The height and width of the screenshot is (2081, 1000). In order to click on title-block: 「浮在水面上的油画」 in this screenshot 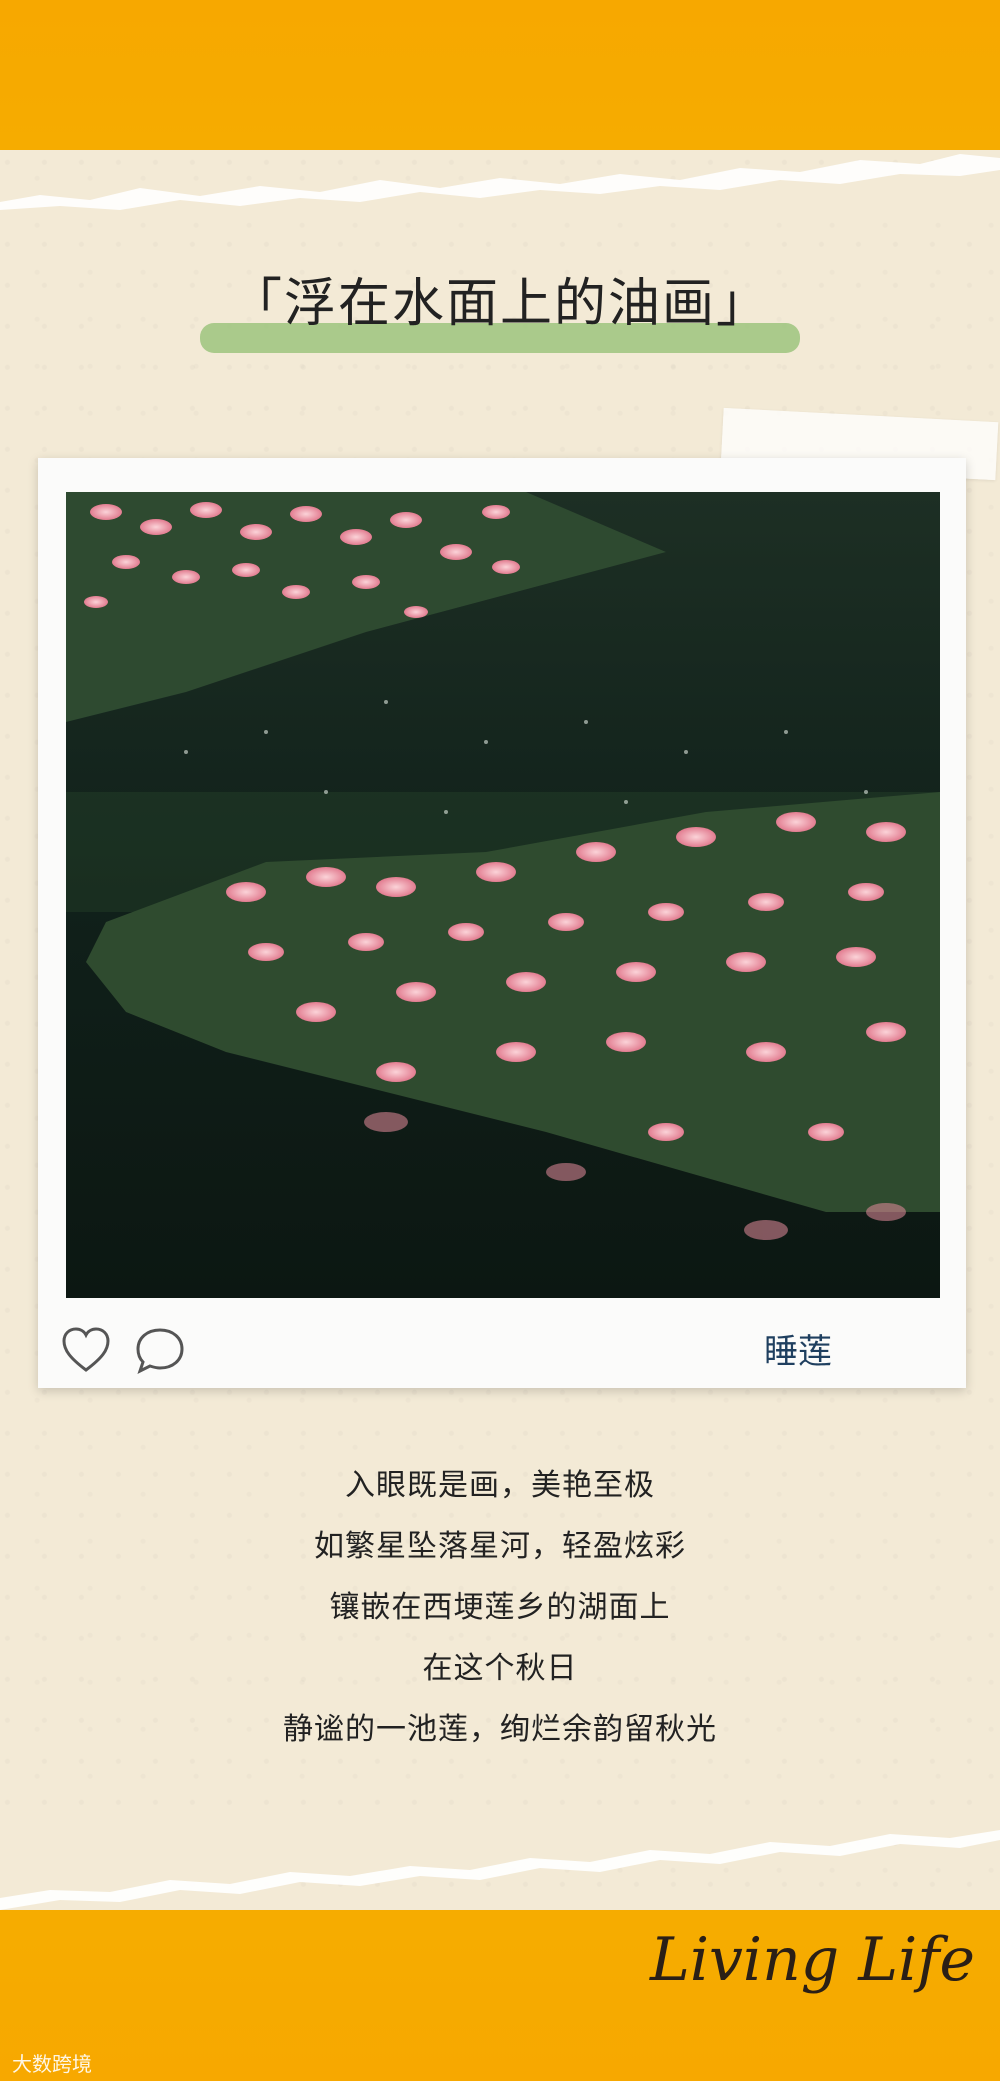, I will do `click(500, 315)`.